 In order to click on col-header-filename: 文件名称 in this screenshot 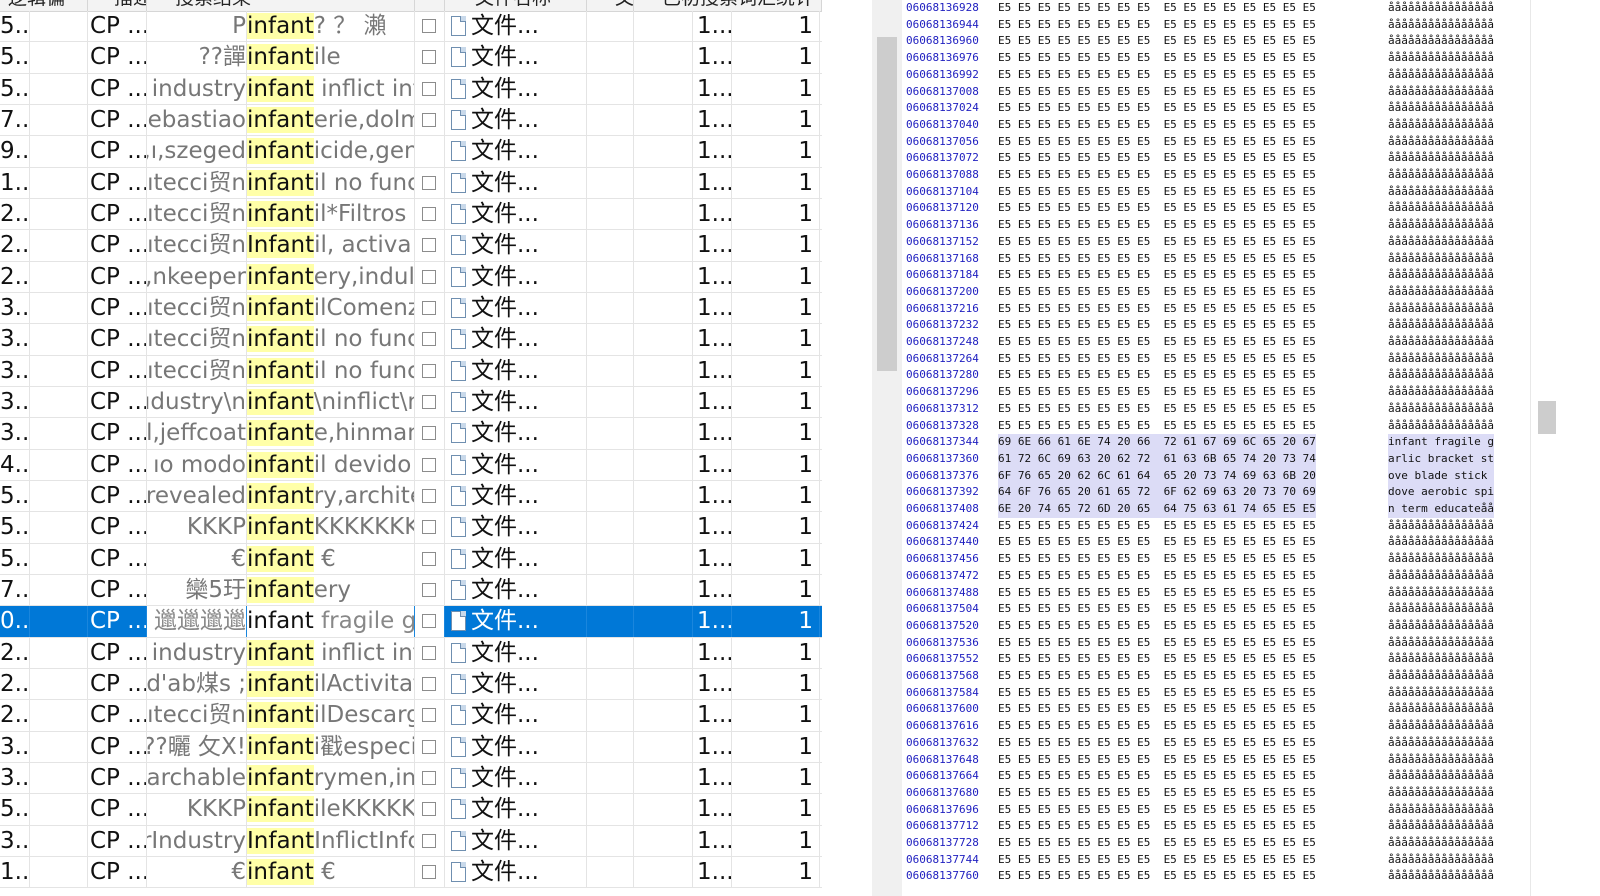, I will do `click(516, 5)`.